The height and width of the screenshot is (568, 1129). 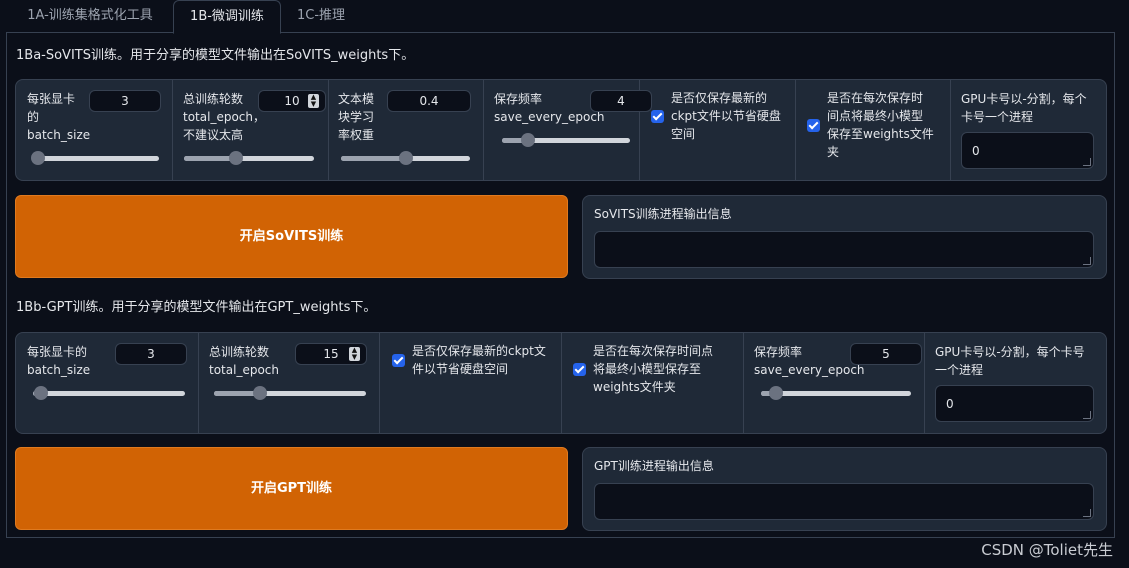 I want to click on sovits-save-every-epoch-group: 保存频率 save_every_epoch 4, so click(x=567, y=130).